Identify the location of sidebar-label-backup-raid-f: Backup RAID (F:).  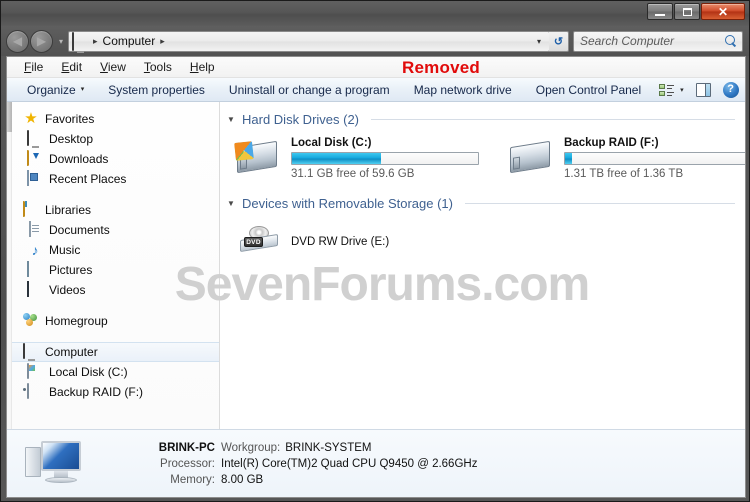
(96, 392).